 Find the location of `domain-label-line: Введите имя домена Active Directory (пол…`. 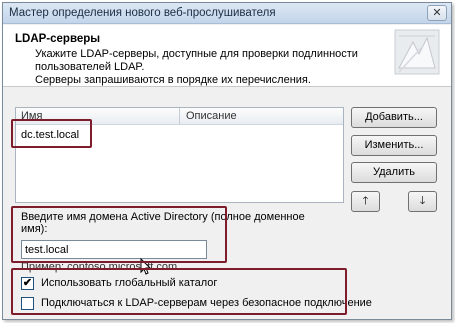

domain-label-line: Введите имя домена Active Directory (пол… is located at coordinates (163, 217).